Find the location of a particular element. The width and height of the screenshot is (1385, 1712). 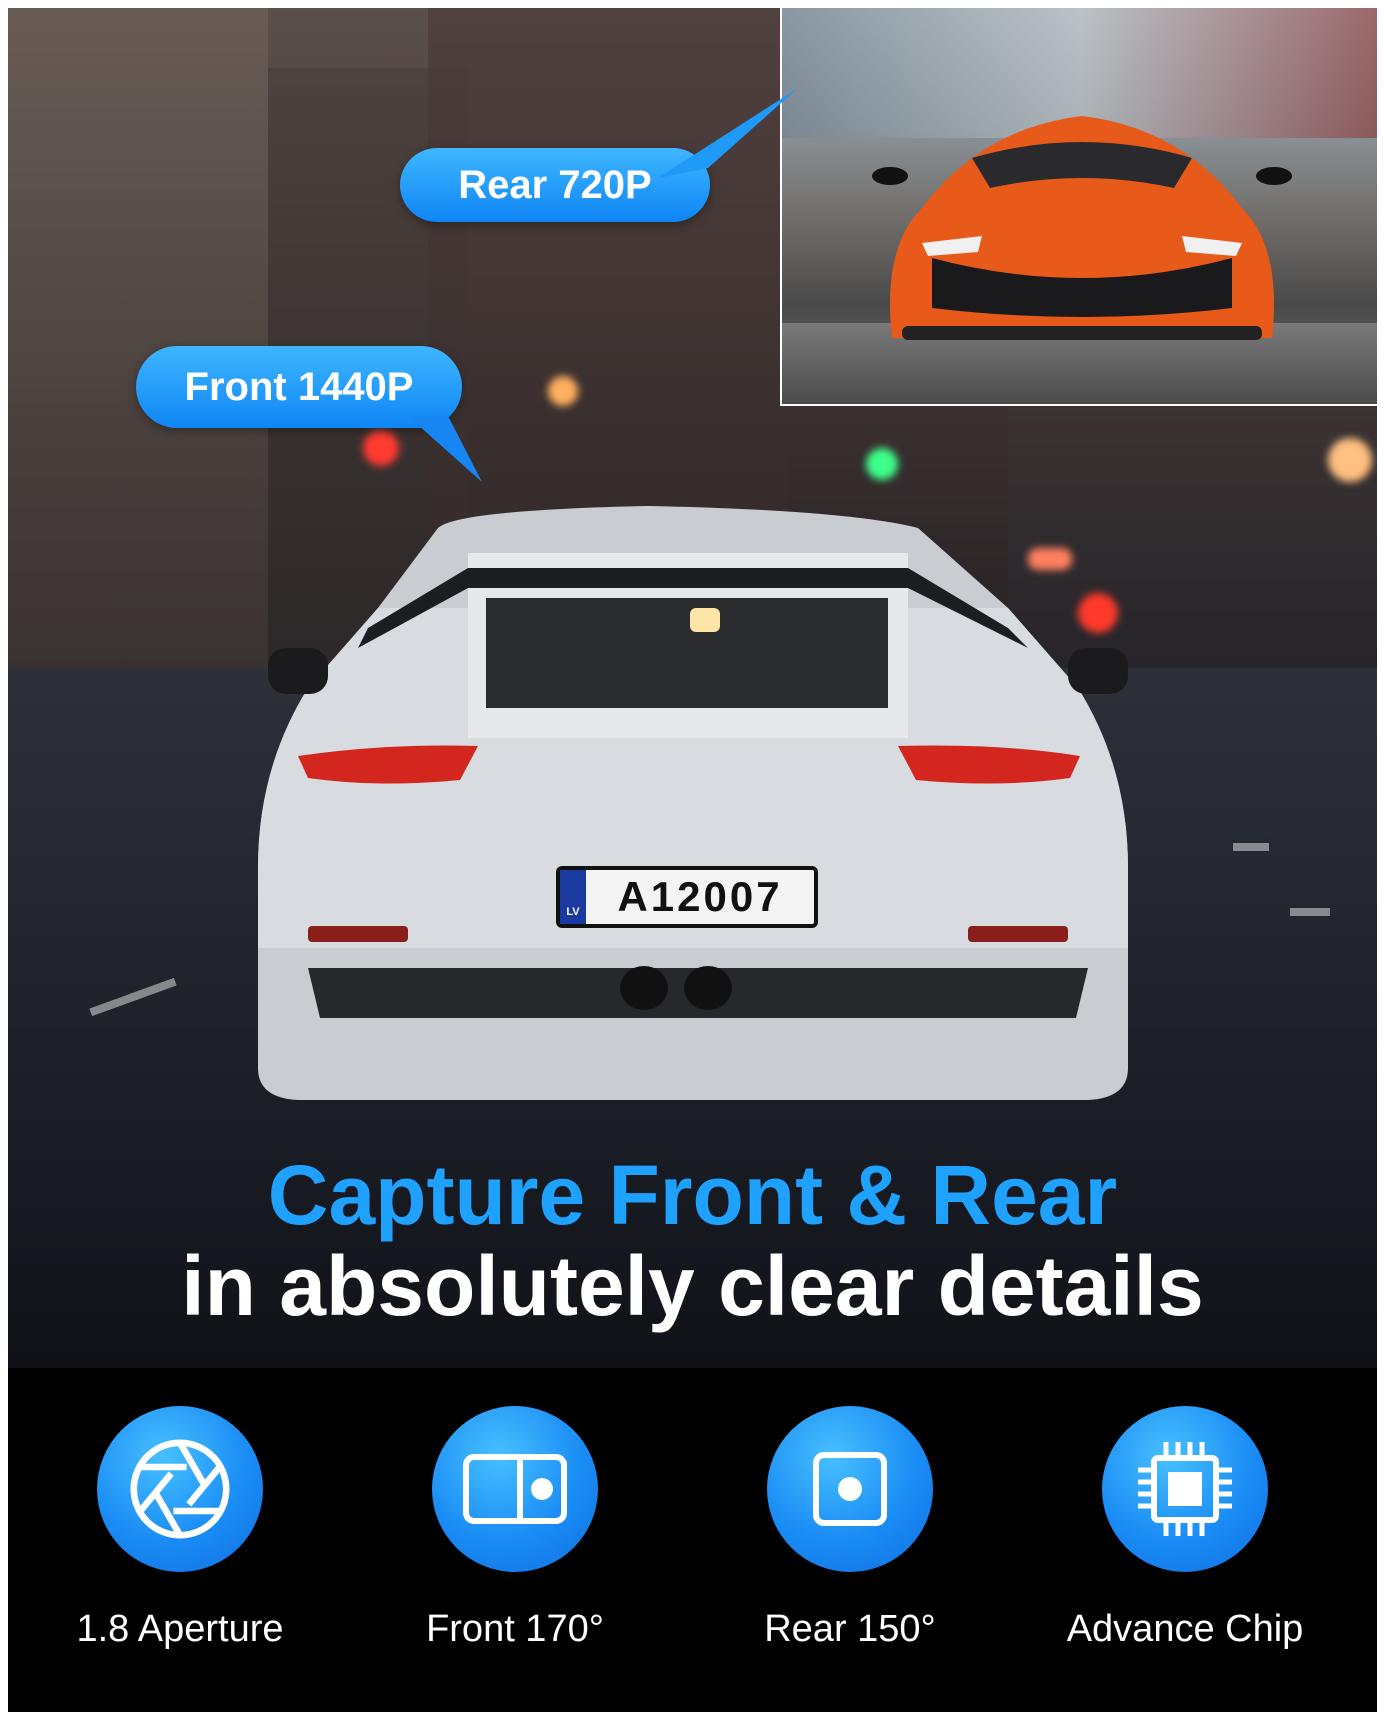

feature-rear-angle: Rear 150° is located at coordinates (850, 1541).